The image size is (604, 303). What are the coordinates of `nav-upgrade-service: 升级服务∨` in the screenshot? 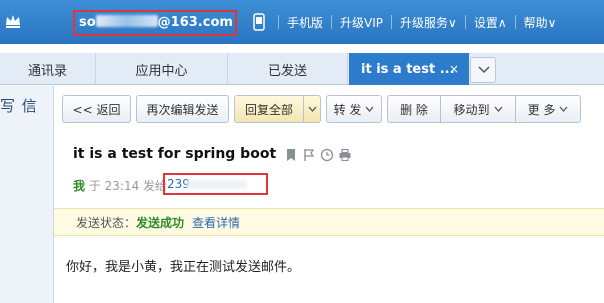 It's located at (428, 22).